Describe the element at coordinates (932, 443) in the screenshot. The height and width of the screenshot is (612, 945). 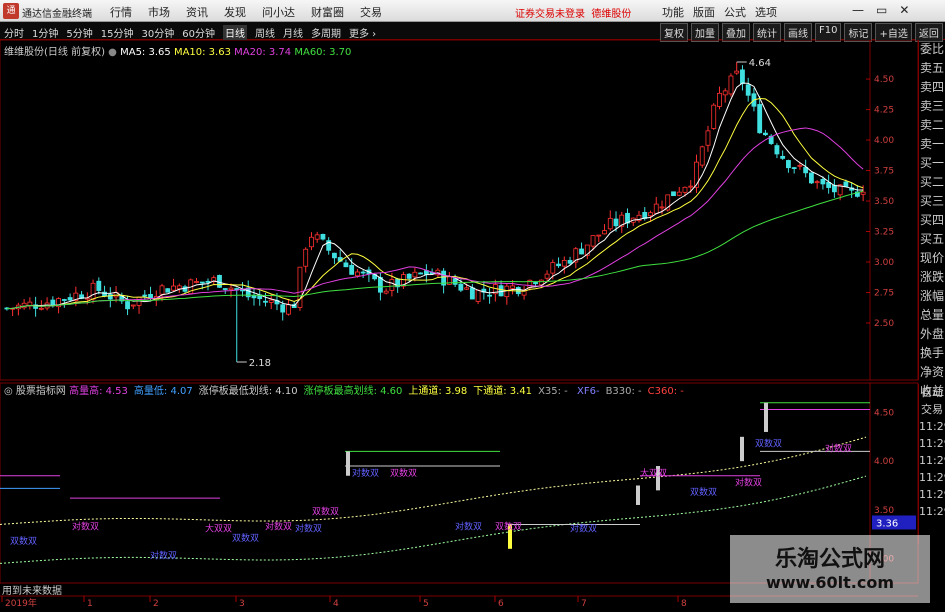
I see `sub-sidebar-item-3: 11:29` at that location.